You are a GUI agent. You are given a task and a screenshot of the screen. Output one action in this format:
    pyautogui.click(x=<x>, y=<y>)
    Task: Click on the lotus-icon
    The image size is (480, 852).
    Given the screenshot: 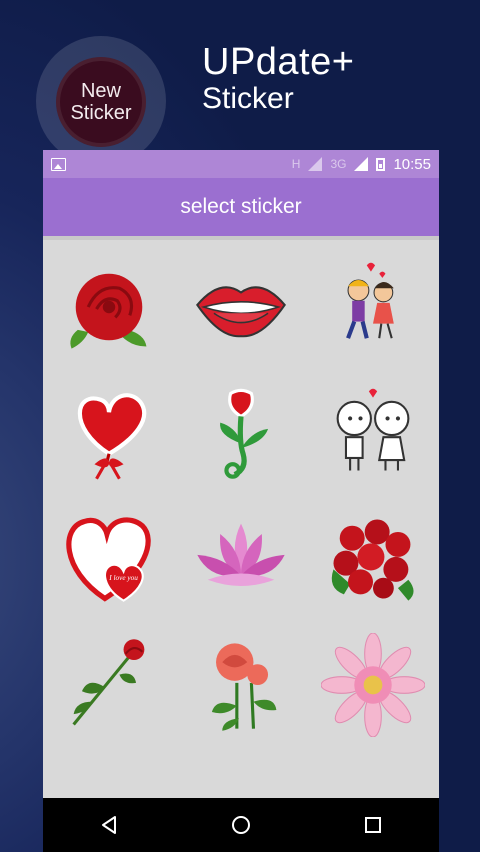 What is the action you would take?
    pyautogui.click(x=241, y=555)
    